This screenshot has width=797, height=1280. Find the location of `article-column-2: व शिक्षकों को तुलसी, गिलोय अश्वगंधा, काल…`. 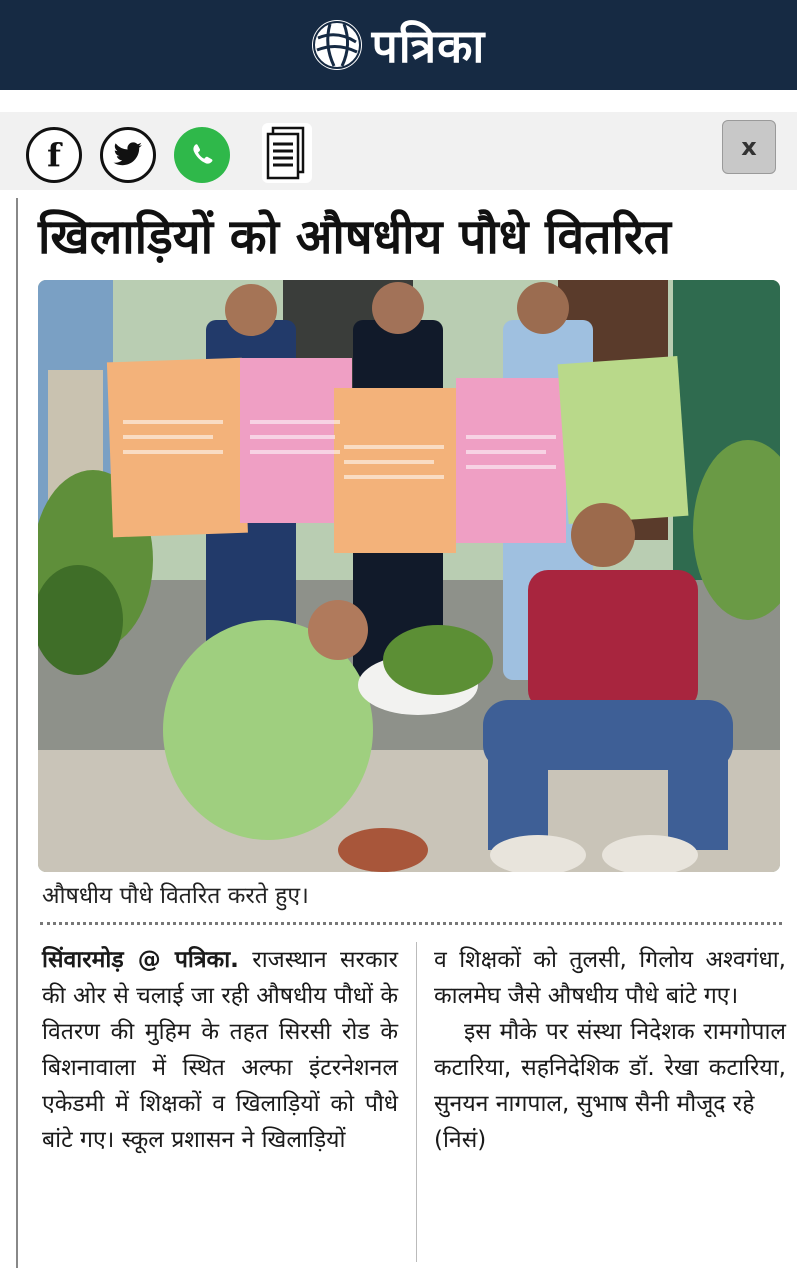

article-column-2: व शिक्षकों को तुलसी, गिलोय अश्वगंधा, काल… is located at coordinates (610, 1050).